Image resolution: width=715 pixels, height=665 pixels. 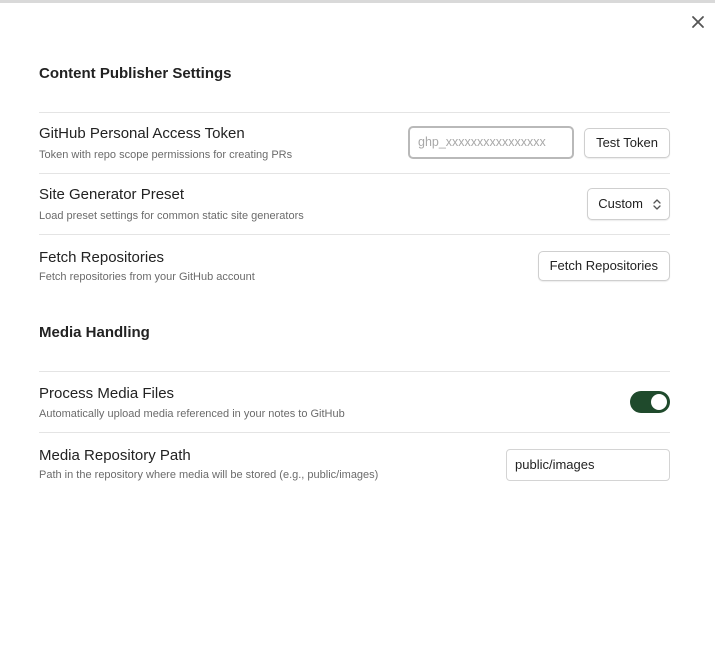 What do you see at coordinates (142, 133) in the screenshot?
I see `setting-name-token: GitHub Personal Access Token` at bounding box center [142, 133].